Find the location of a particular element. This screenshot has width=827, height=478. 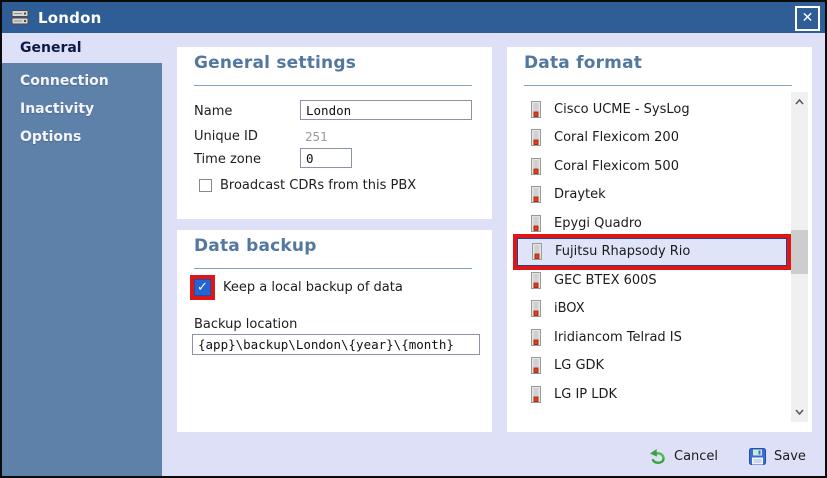

format-item: Draytek is located at coordinates (652, 195).